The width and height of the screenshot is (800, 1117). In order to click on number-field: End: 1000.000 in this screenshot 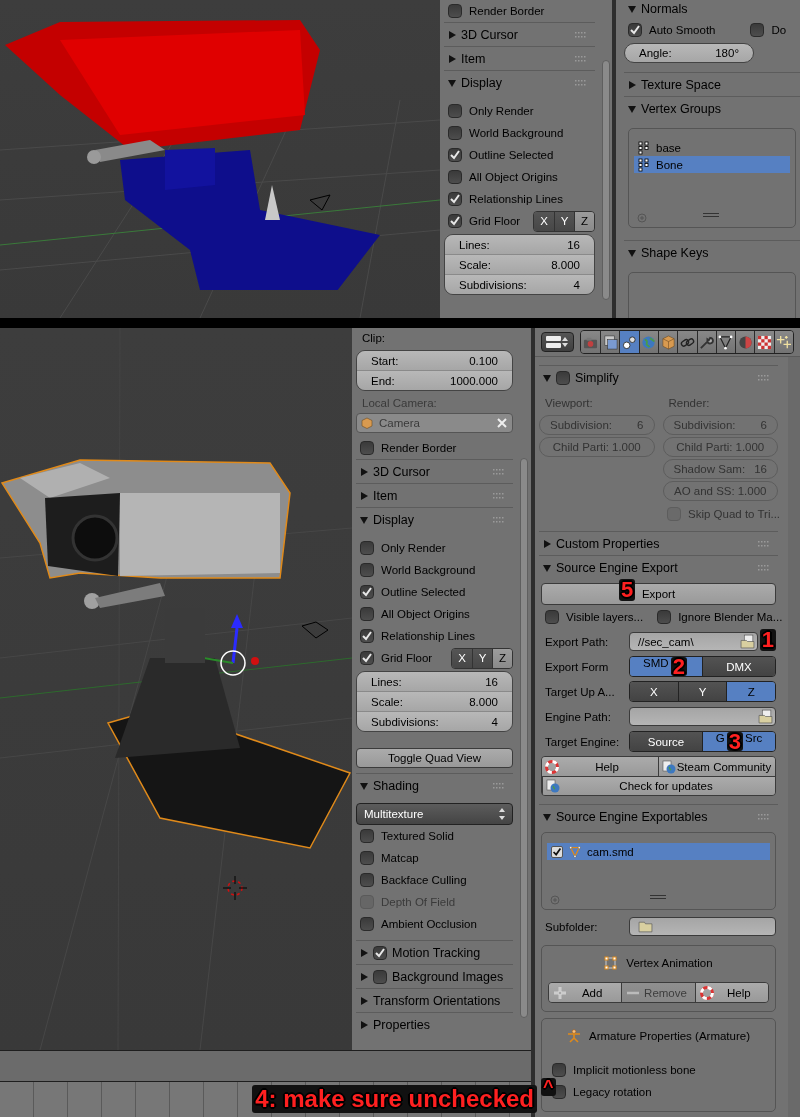, I will do `click(434, 380)`.